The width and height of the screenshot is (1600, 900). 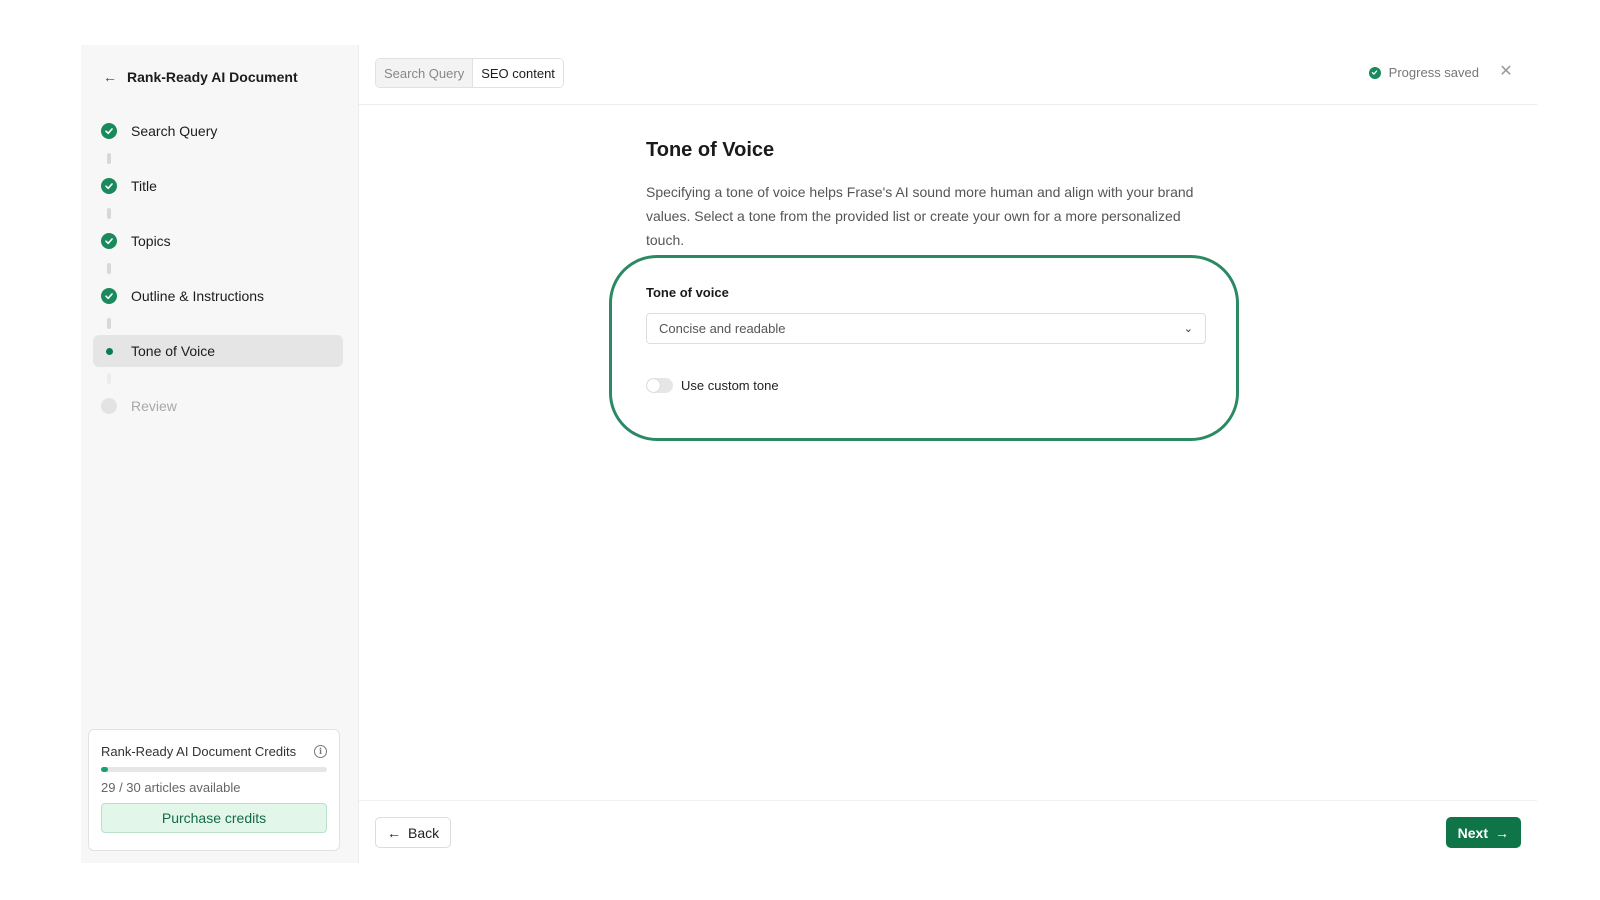 What do you see at coordinates (154, 406) in the screenshot?
I see `step-label: Review` at bounding box center [154, 406].